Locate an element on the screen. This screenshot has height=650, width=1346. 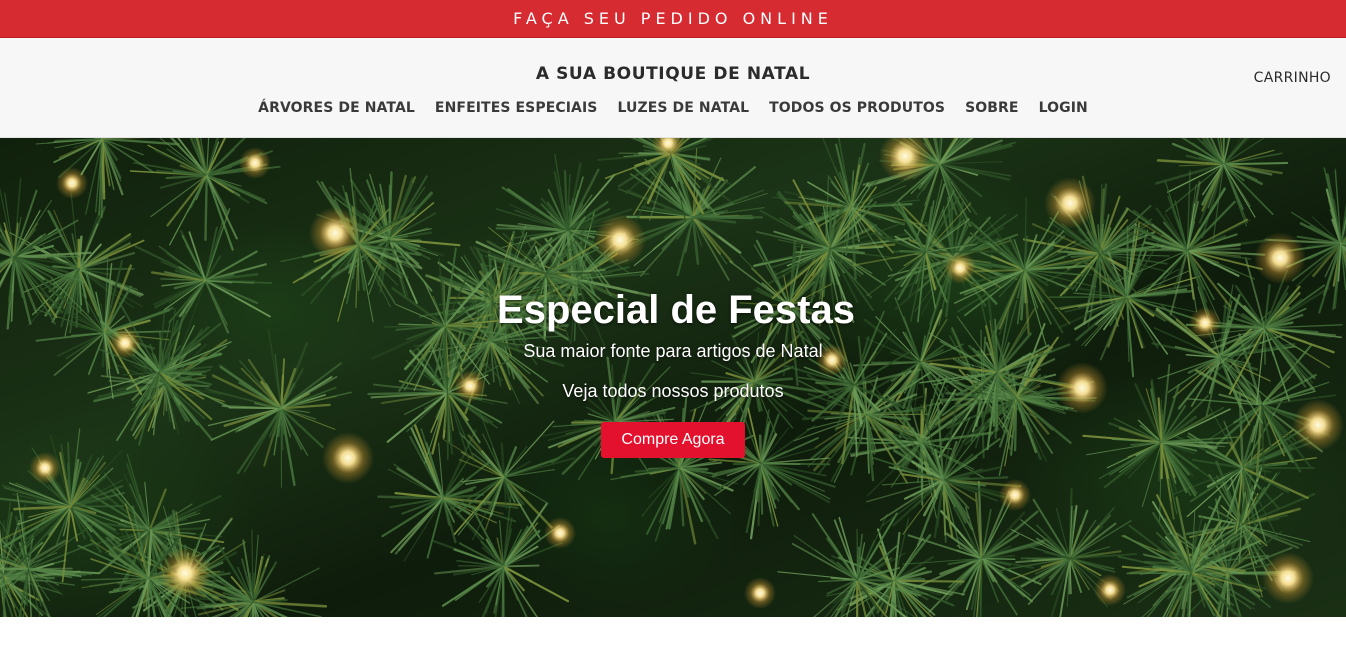
nav-item-sobre: SOBRE is located at coordinates (992, 108).